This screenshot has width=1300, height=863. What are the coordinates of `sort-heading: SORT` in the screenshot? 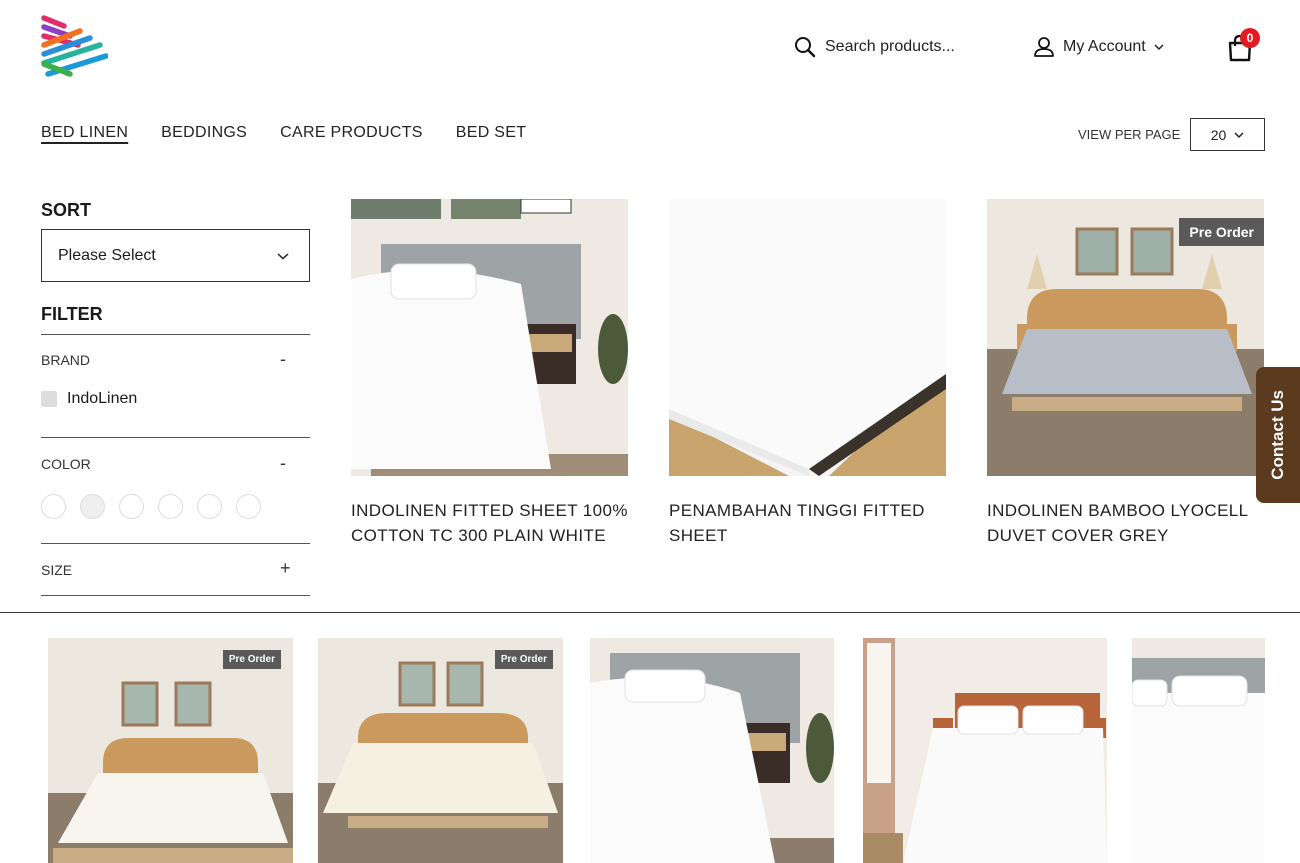 It's located at (66, 210).